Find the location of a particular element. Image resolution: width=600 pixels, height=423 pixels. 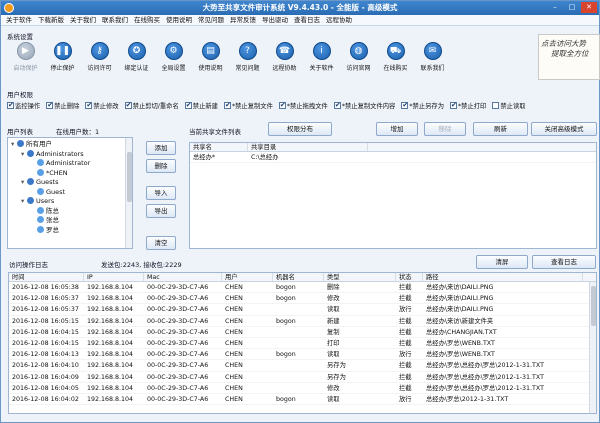

toolbar-button: ⚷ 访问许可 is located at coordinates (99, 58).